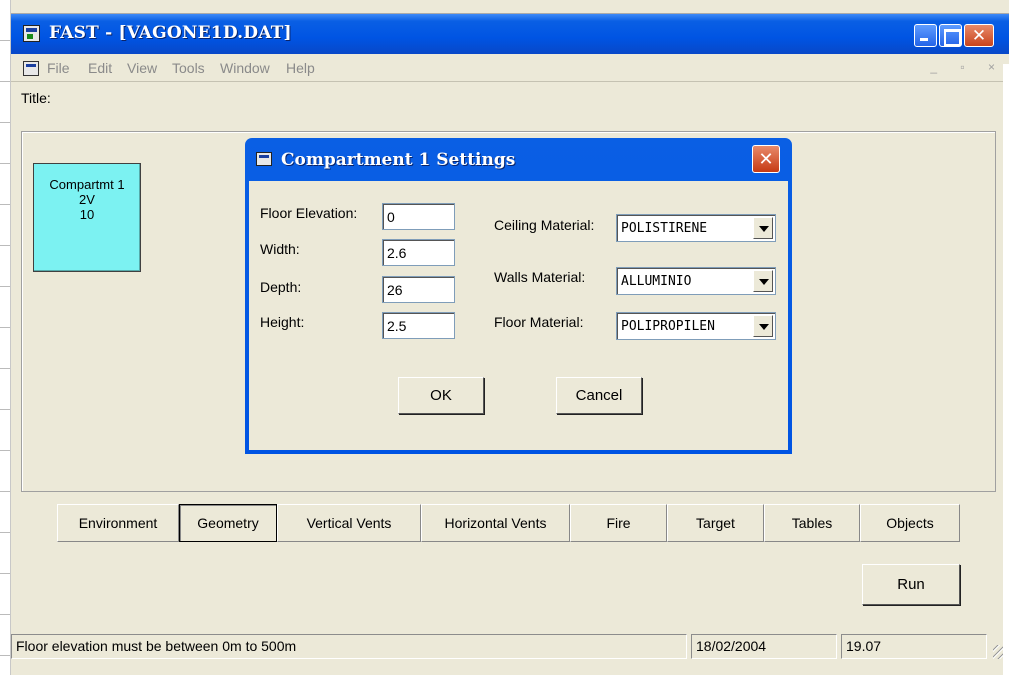 The width and height of the screenshot is (1009, 675). What do you see at coordinates (599, 395) in the screenshot?
I see `cancel-button: Cancel` at bounding box center [599, 395].